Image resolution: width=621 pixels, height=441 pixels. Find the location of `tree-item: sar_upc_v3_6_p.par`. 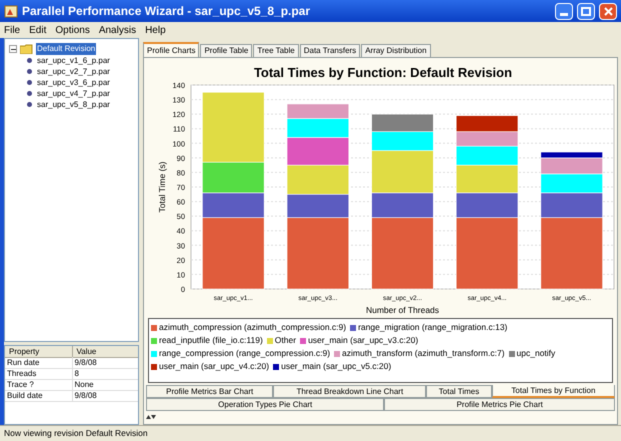

tree-item: sar_upc_v3_6_p.par is located at coordinates (73, 82).